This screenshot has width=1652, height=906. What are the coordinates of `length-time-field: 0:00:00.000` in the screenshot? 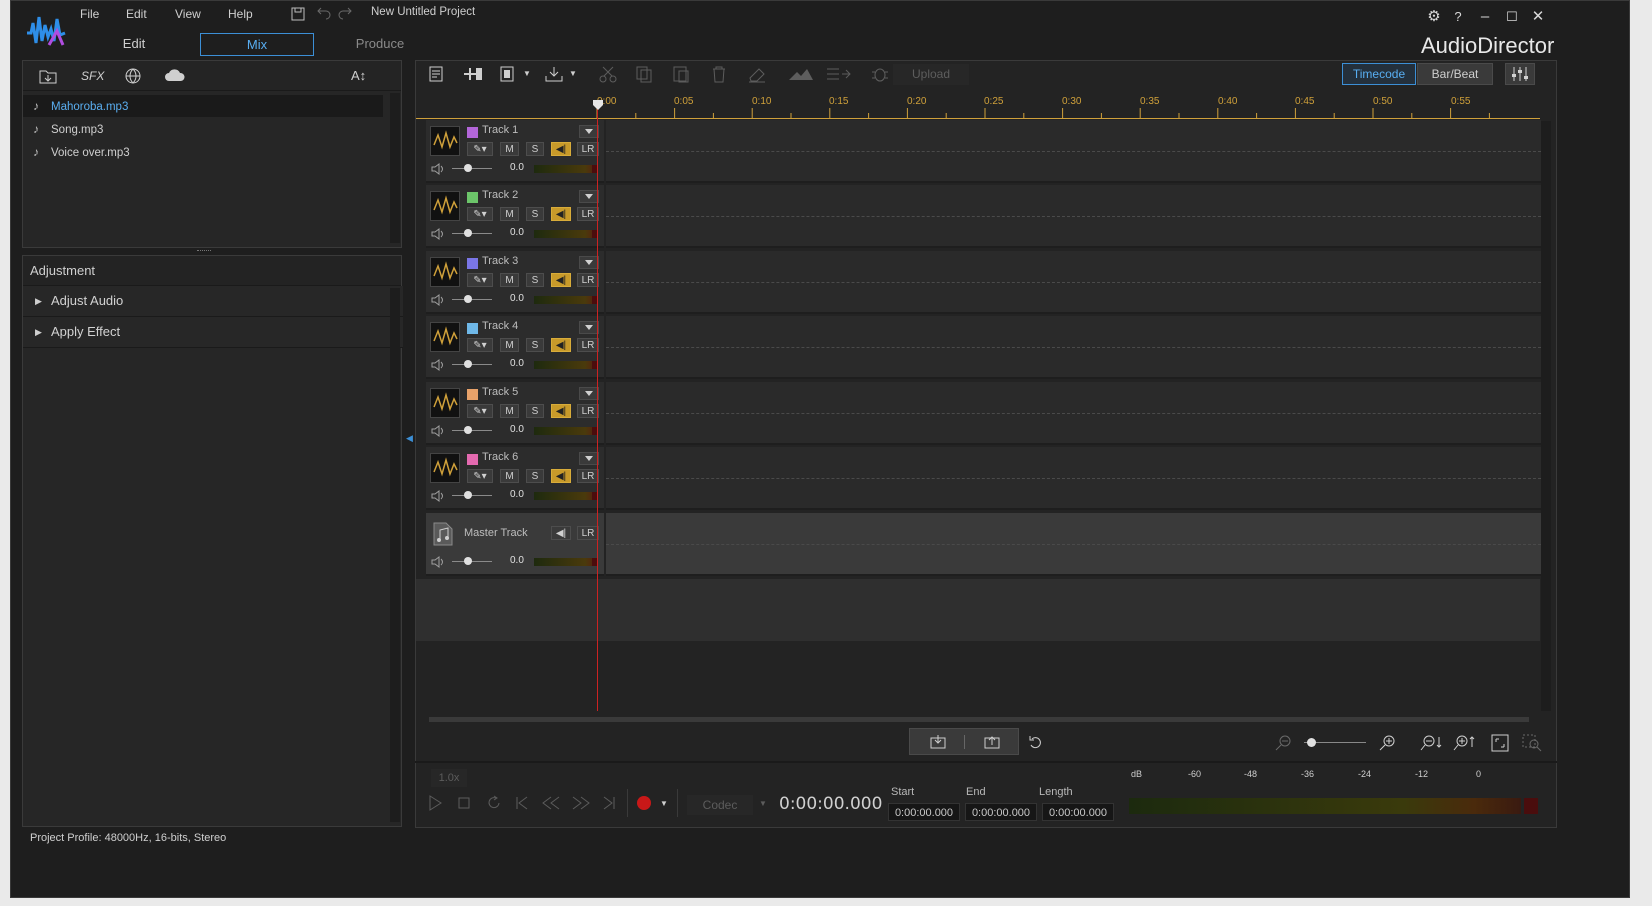 It's located at (1078, 812).